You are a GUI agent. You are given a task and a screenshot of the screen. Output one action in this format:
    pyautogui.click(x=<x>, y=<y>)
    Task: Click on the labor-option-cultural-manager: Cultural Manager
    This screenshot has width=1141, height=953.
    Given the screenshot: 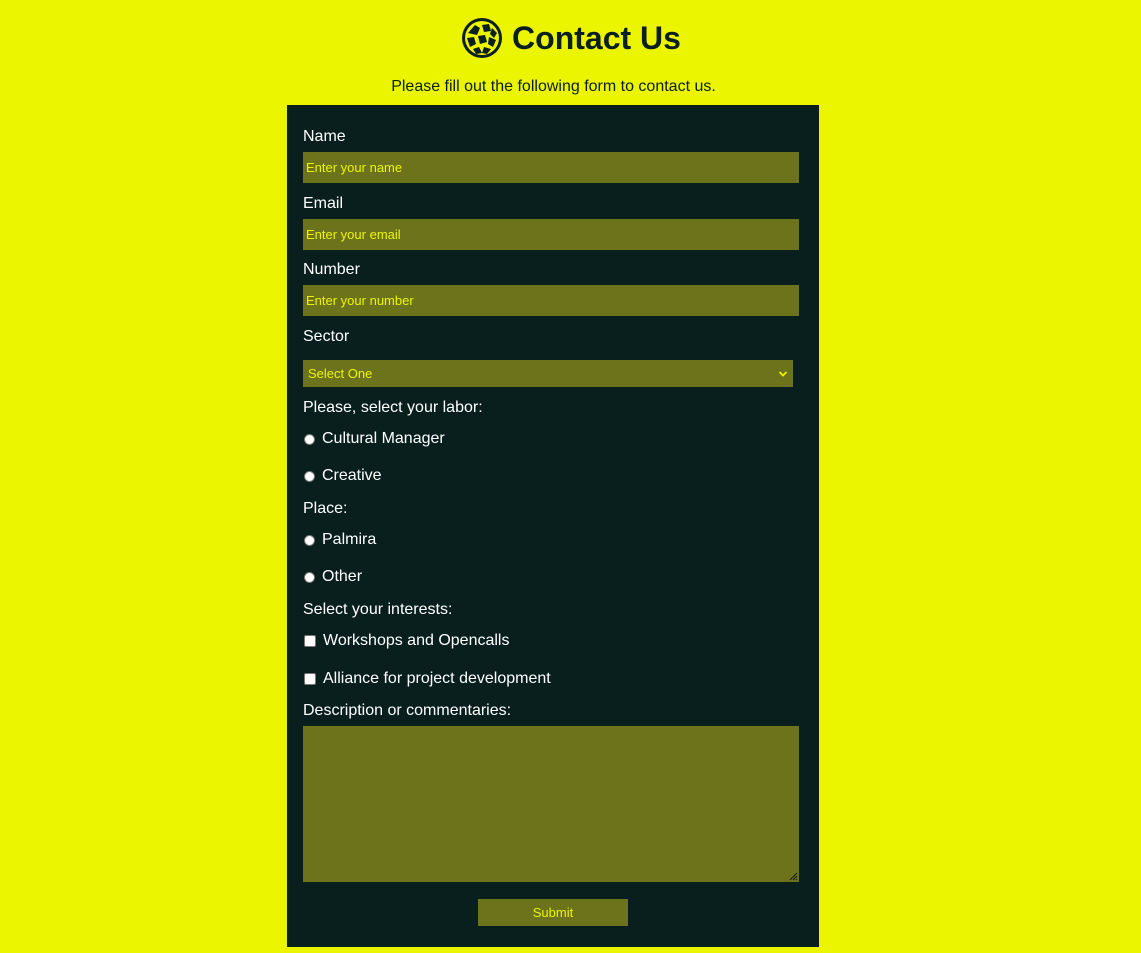 What is the action you would take?
    pyautogui.click(x=374, y=439)
    